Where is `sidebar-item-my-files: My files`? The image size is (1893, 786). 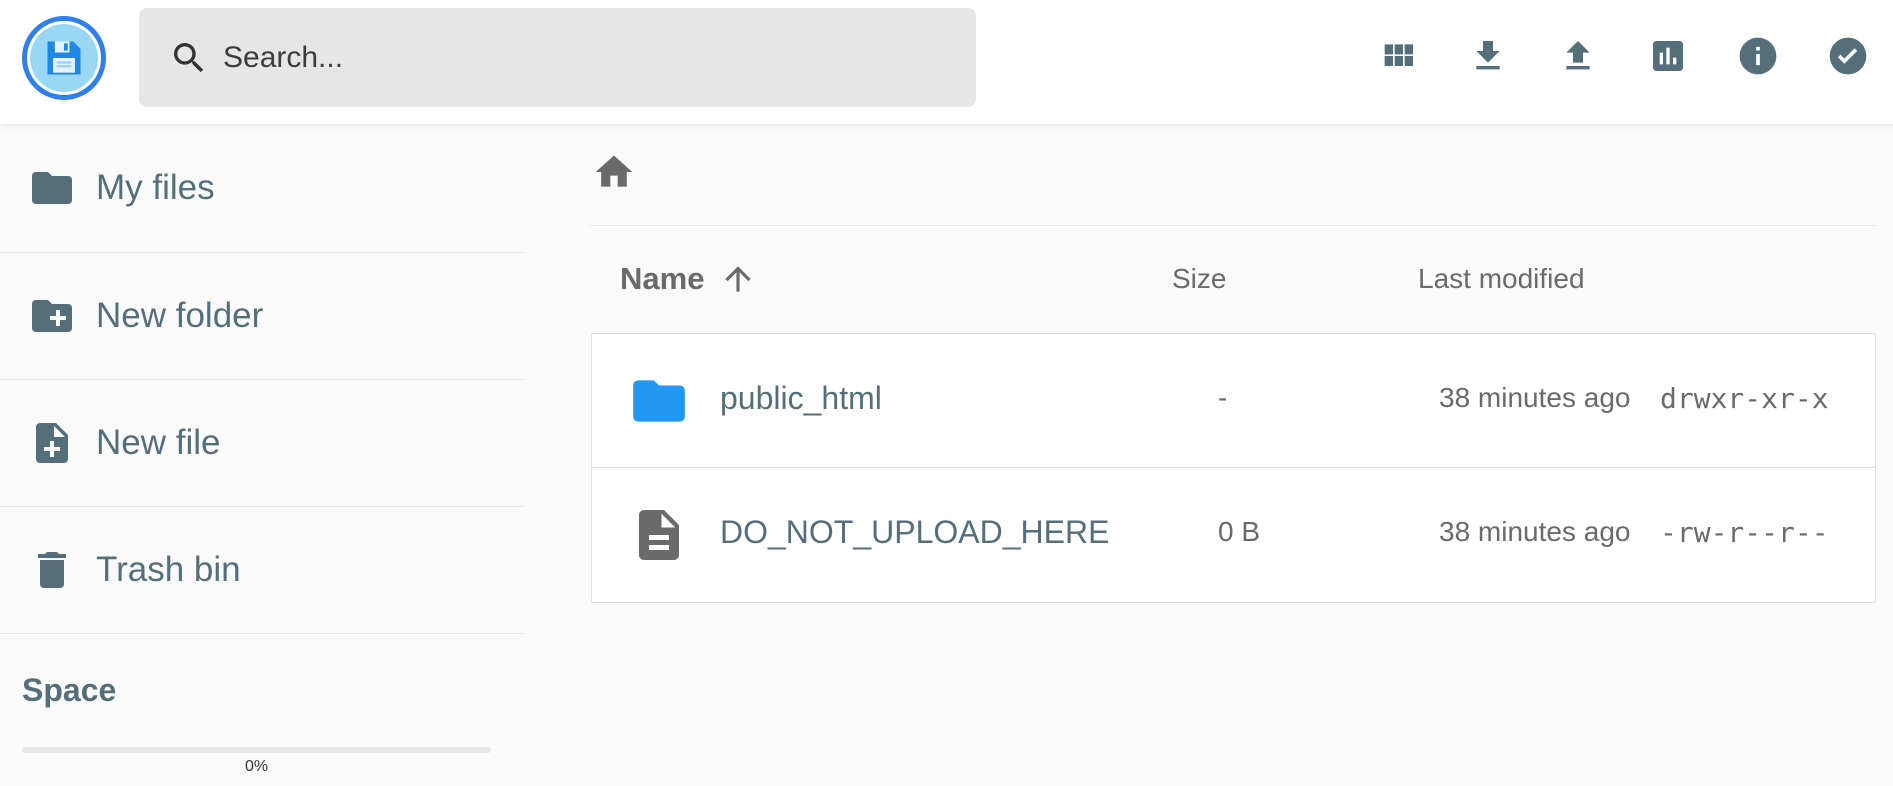
sidebar-item-my-files: My files is located at coordinates (262, 188).